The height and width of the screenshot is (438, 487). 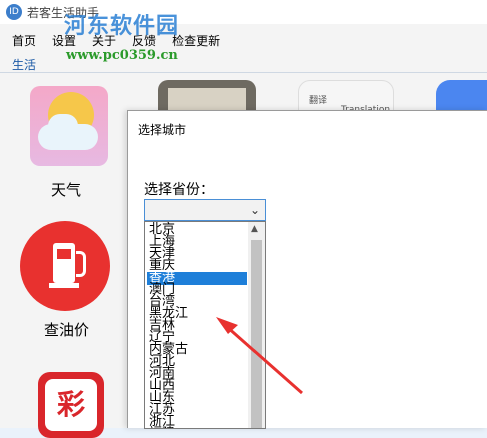 I want to click on province-option: 福建, so click(x=162, y=427).